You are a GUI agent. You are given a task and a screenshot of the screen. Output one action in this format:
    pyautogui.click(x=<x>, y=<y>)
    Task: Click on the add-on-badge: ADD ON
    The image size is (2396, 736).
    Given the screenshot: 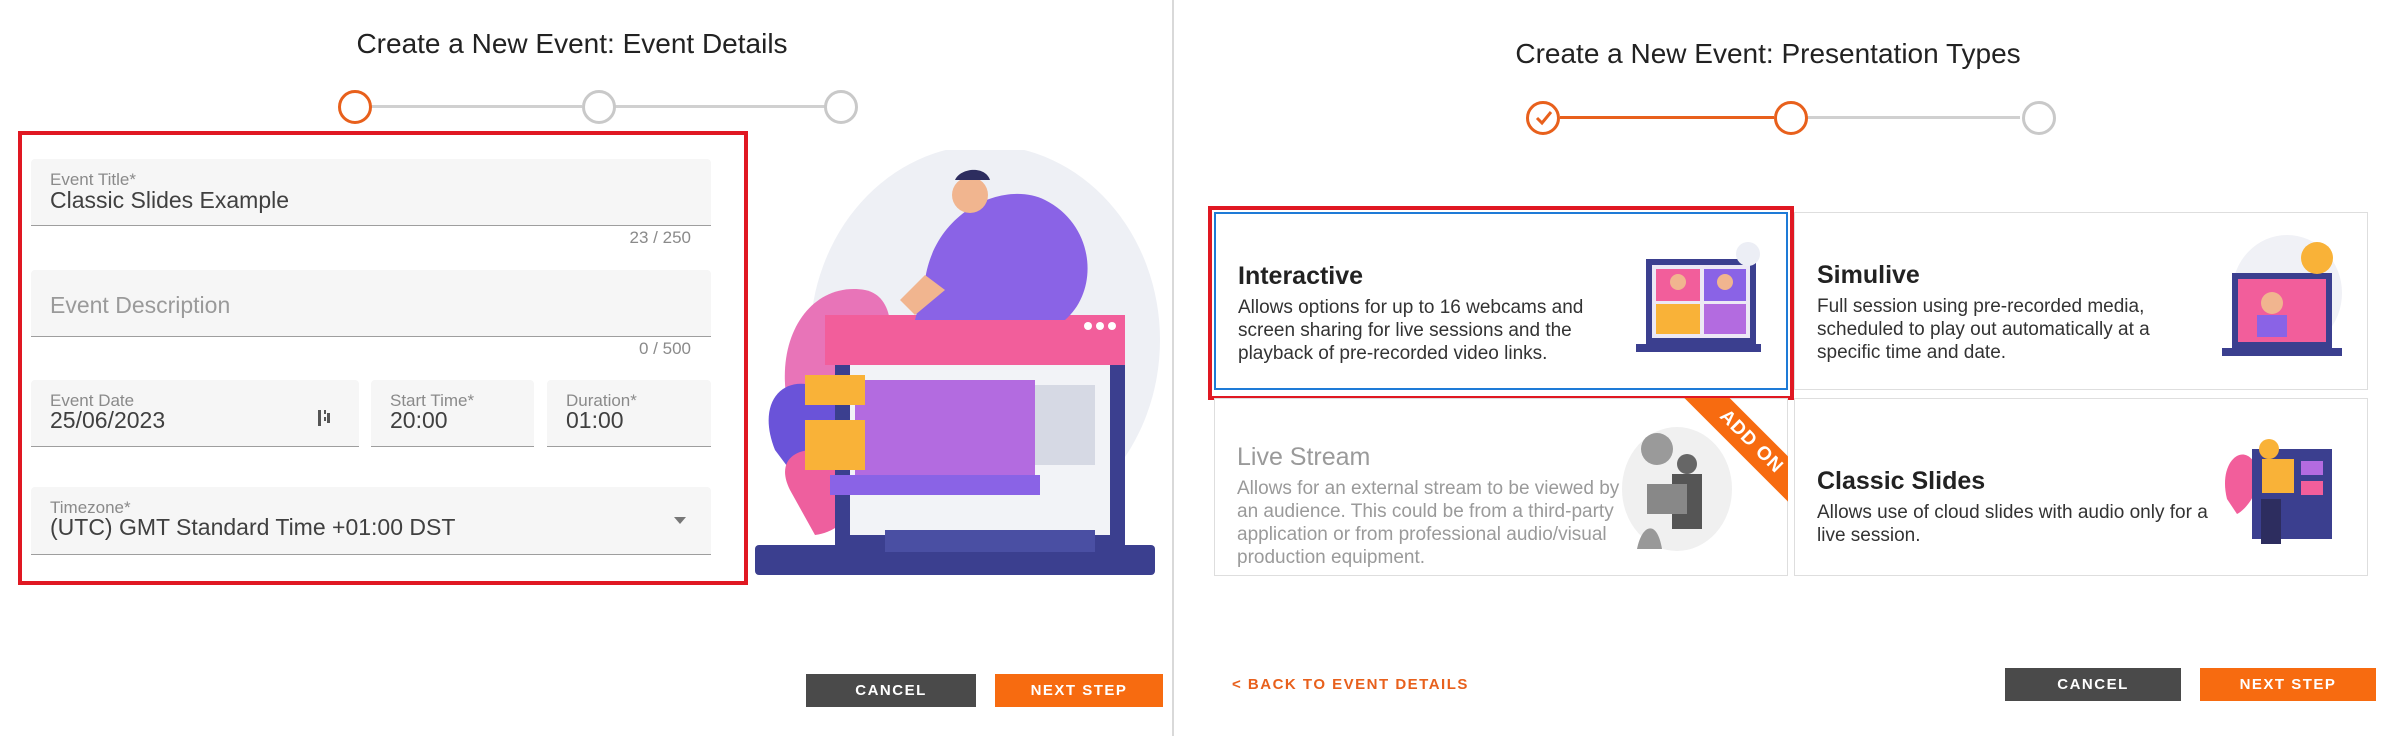 What is the action you would take?
    pyautogui.click(x=1733, y=455)
    